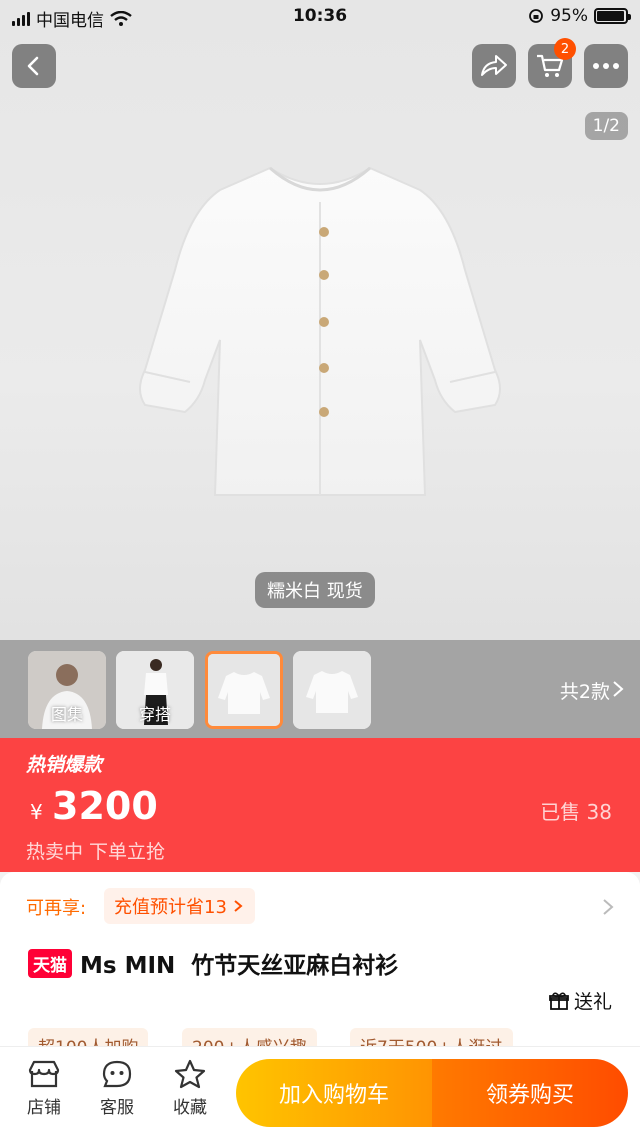 This screenshot has height=1138, width=640. What do you see at coordinates (606, 126) in the screenshot?
I see `image-pager: 1/2` at bounding box center [606, 126].